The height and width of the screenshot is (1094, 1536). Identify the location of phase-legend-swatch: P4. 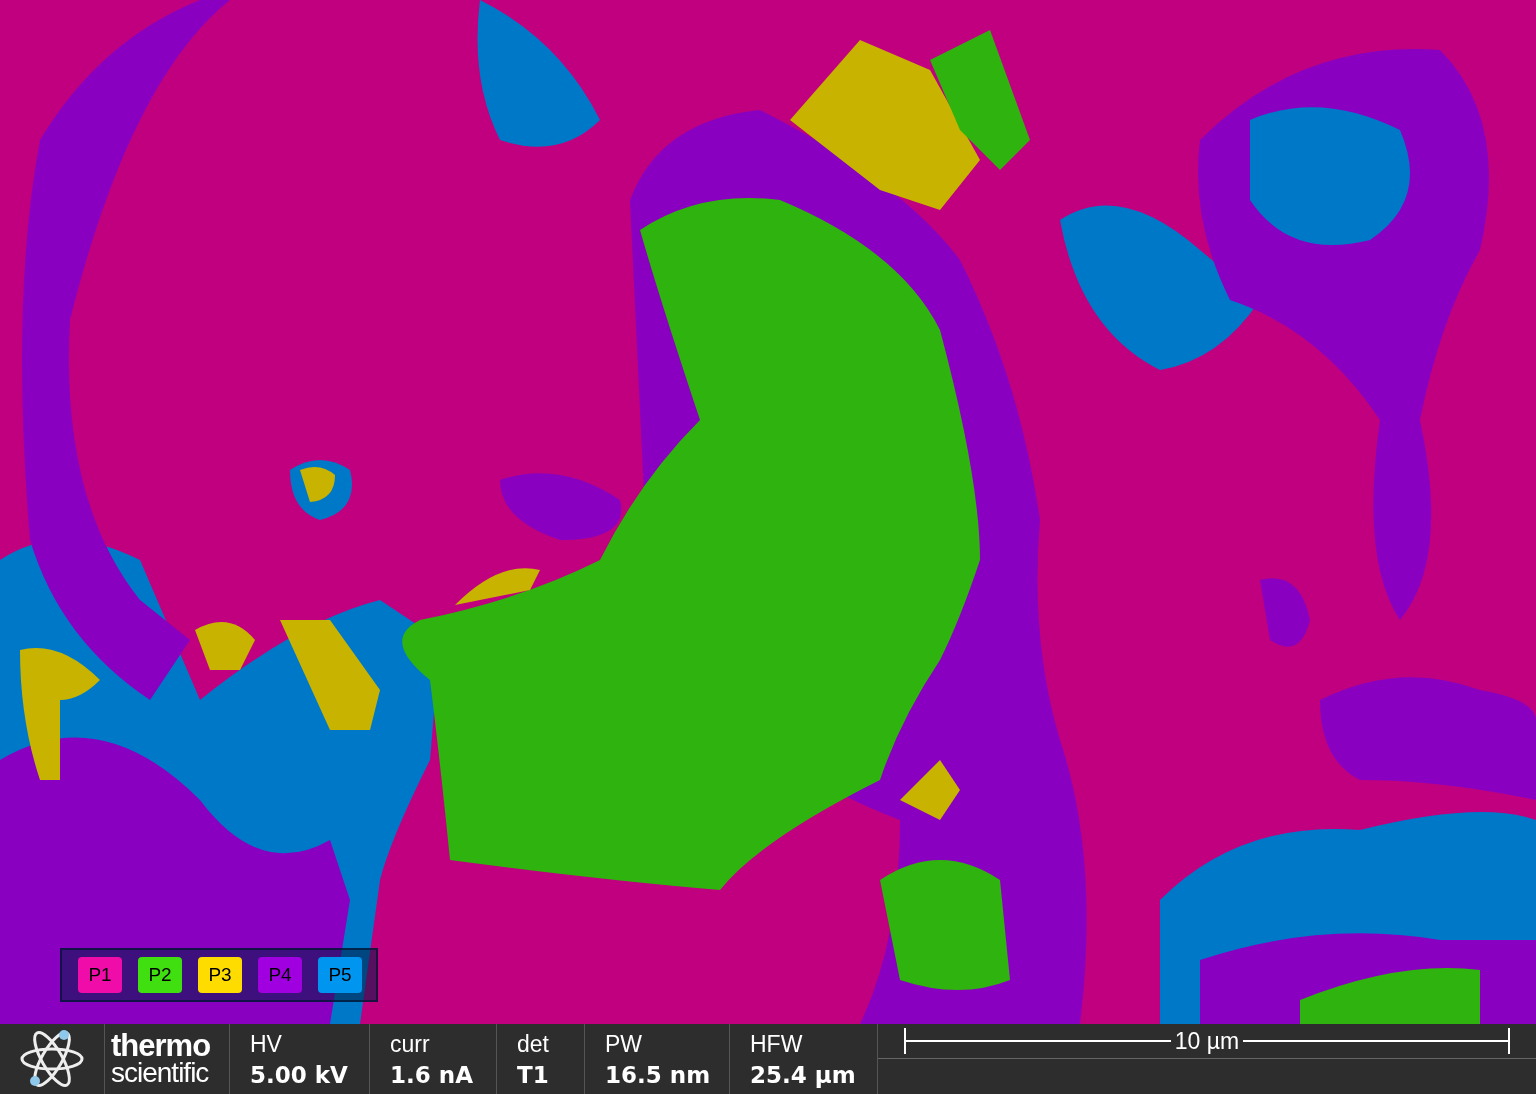
(280, 975).